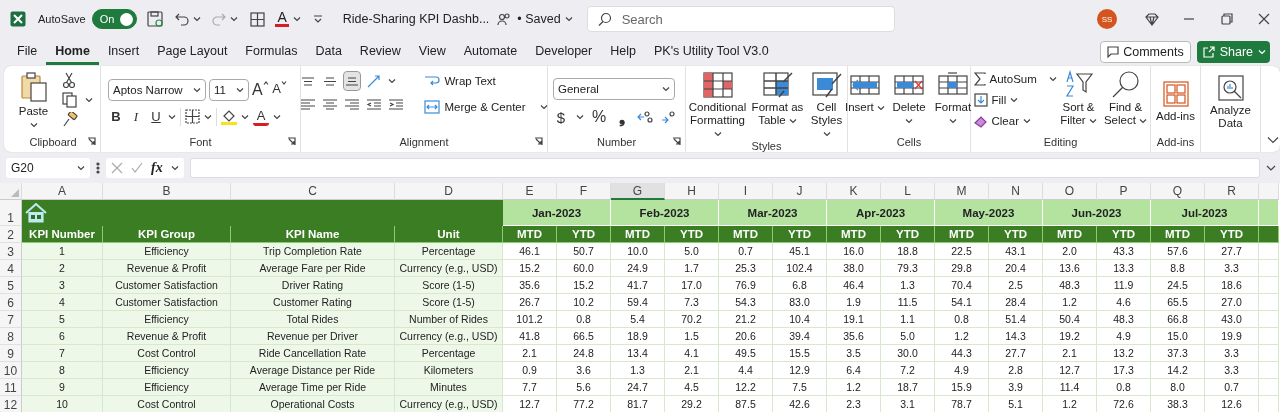 The image size is (1280, 412). I want to click on menu-tab: Review, so click(380, 52).